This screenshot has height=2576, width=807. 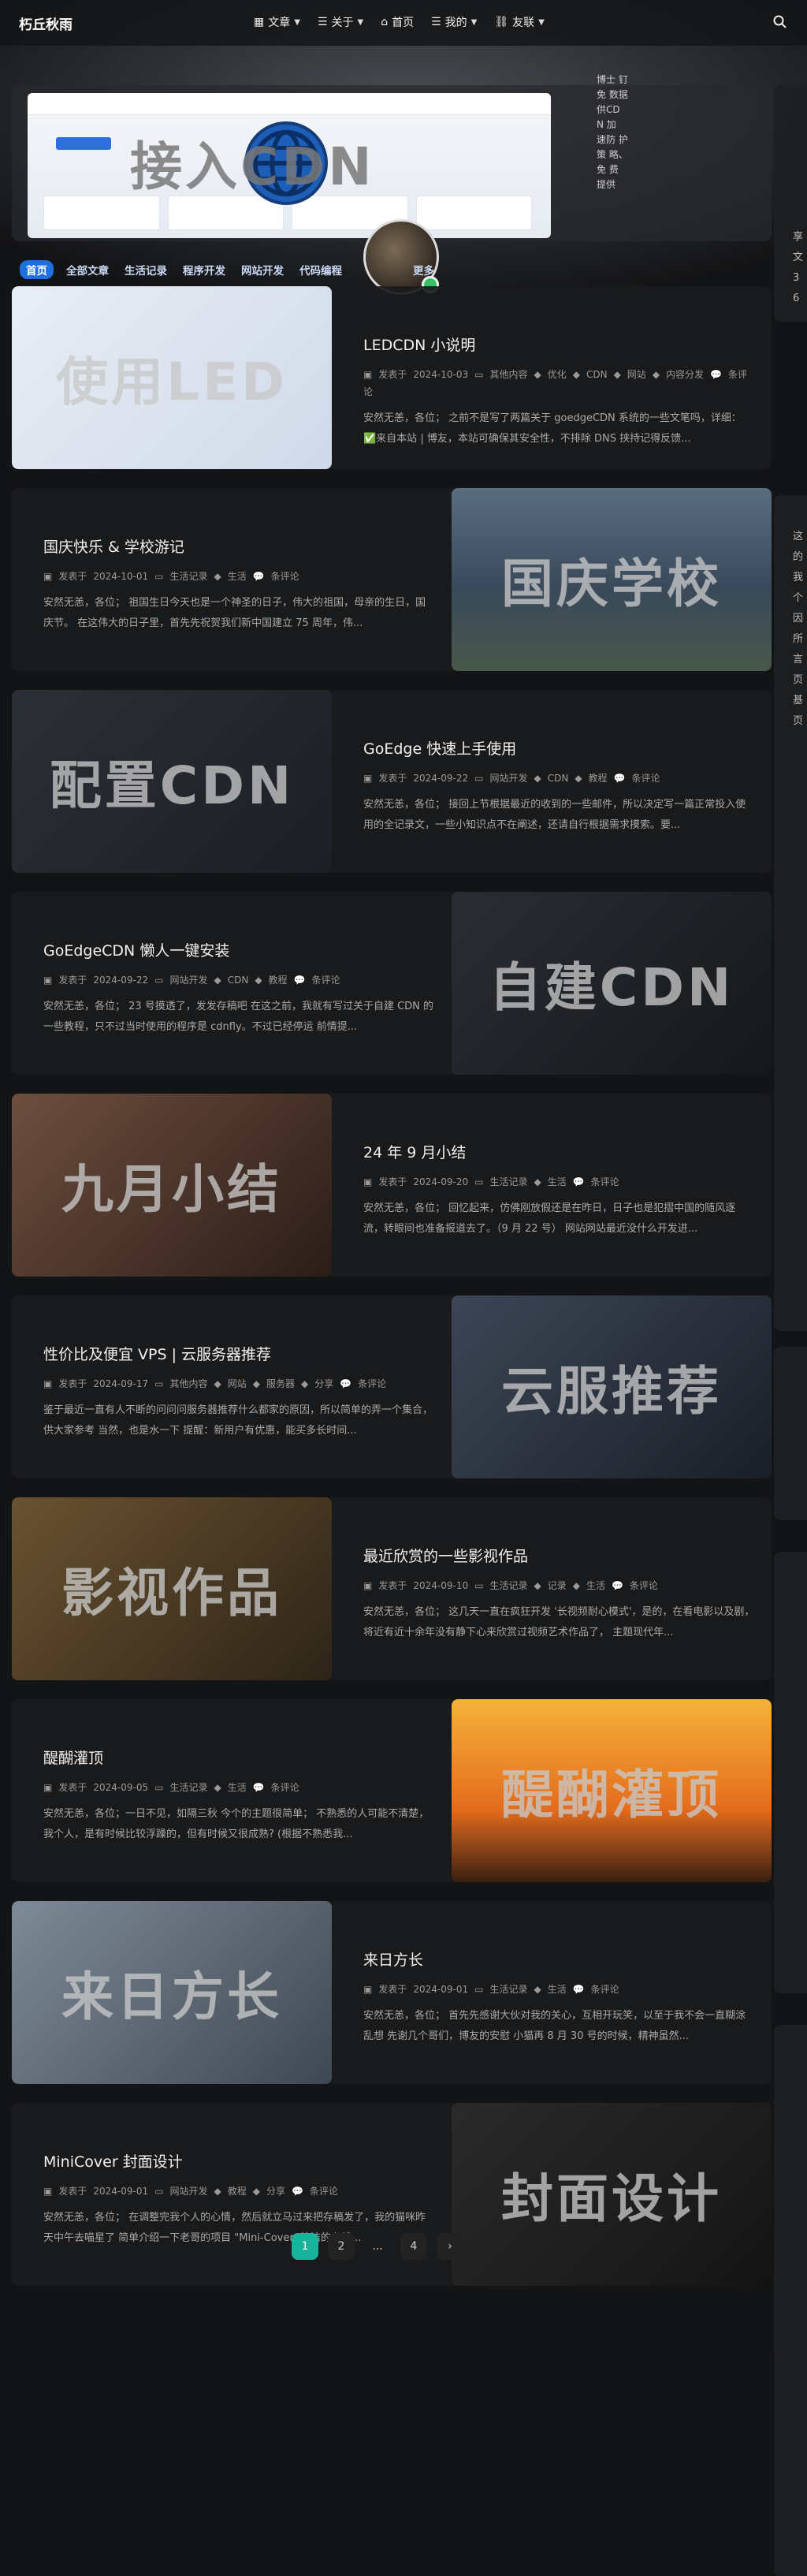 I want to click on post-thumbnail: 配置CDN, so click(x=172, y=781).